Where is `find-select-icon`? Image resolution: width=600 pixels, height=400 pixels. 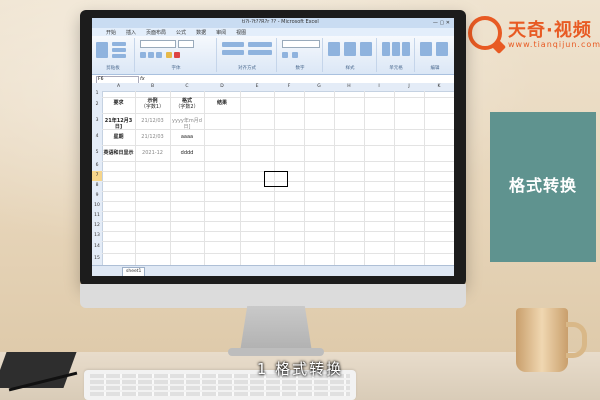
find-select-icon is located at coordinates (442, 49).